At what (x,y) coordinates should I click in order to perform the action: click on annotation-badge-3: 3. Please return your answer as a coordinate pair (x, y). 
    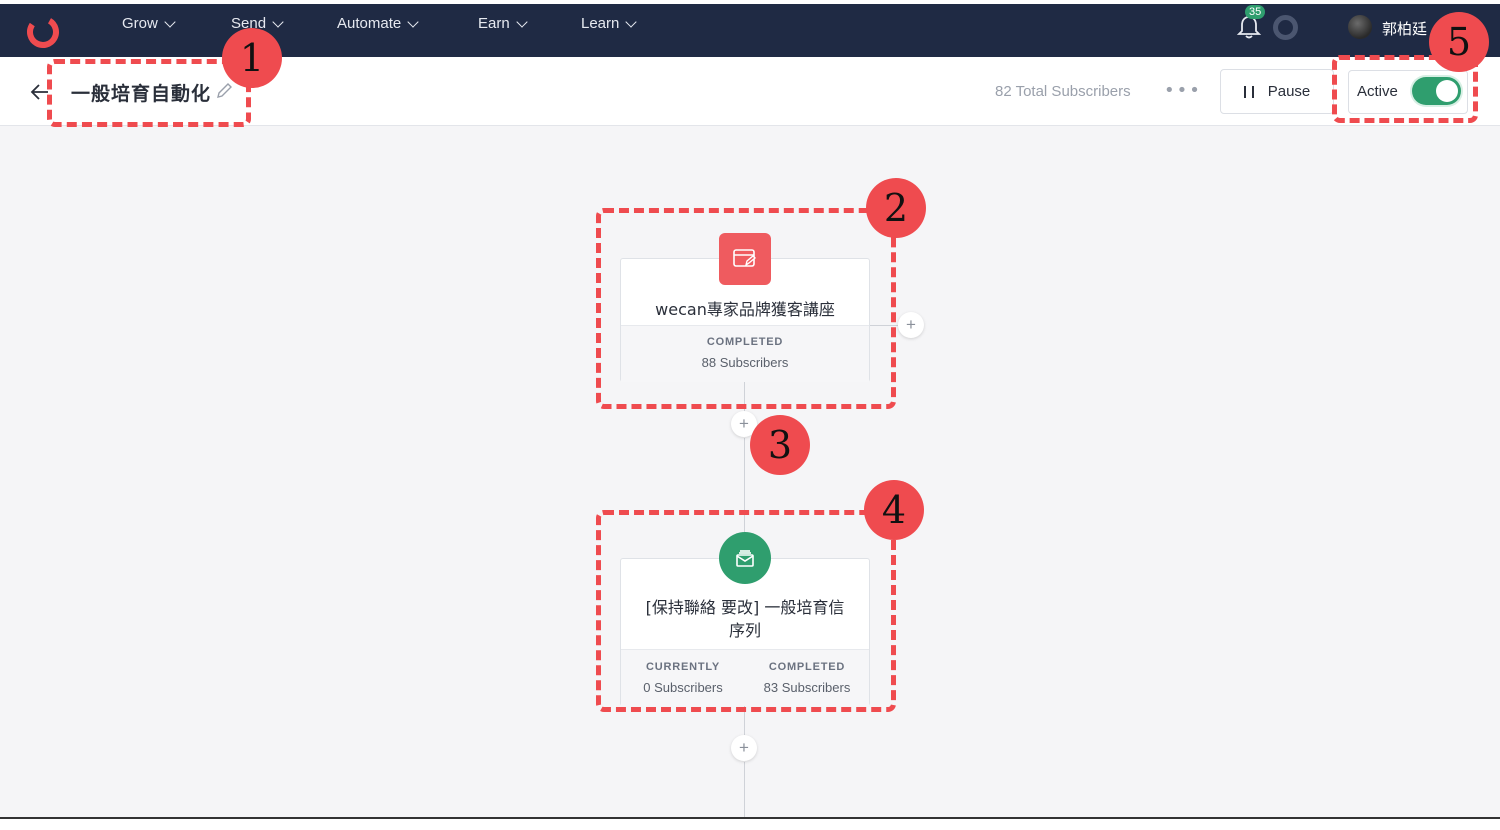
    Looking at the image, I should click on (780, 445).